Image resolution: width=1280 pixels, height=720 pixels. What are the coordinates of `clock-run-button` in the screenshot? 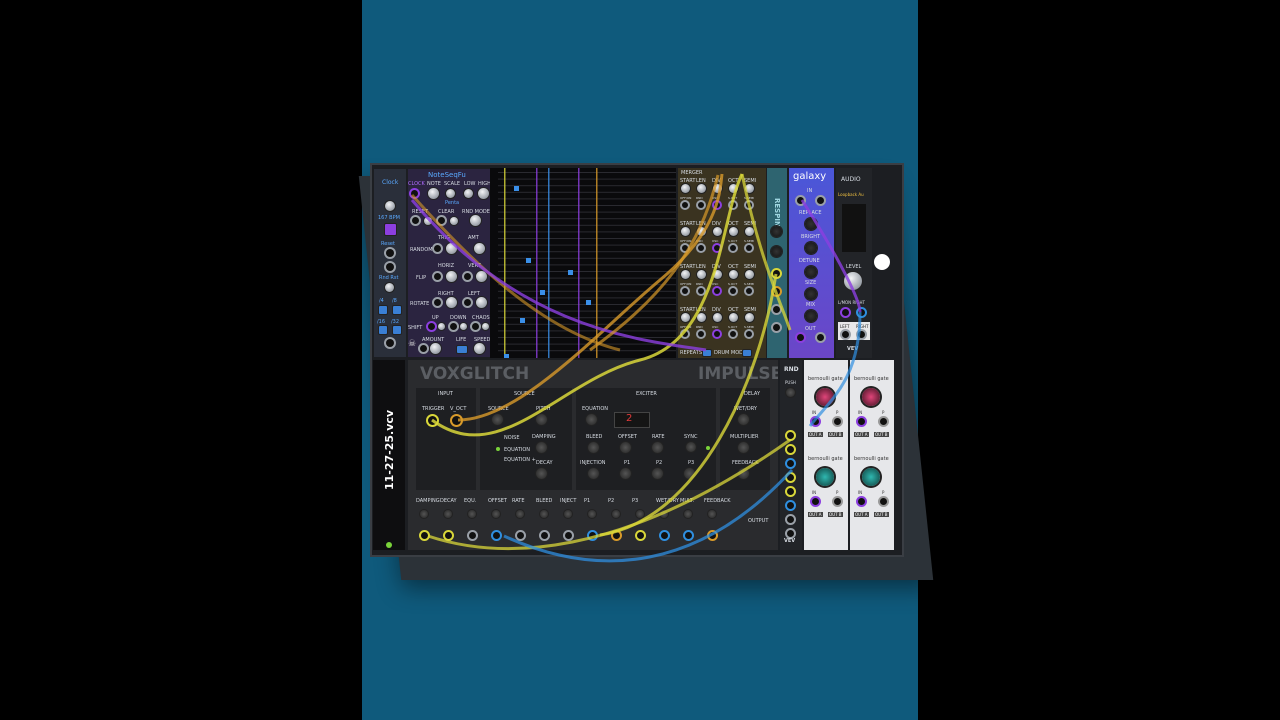 It's located at (390, 229).